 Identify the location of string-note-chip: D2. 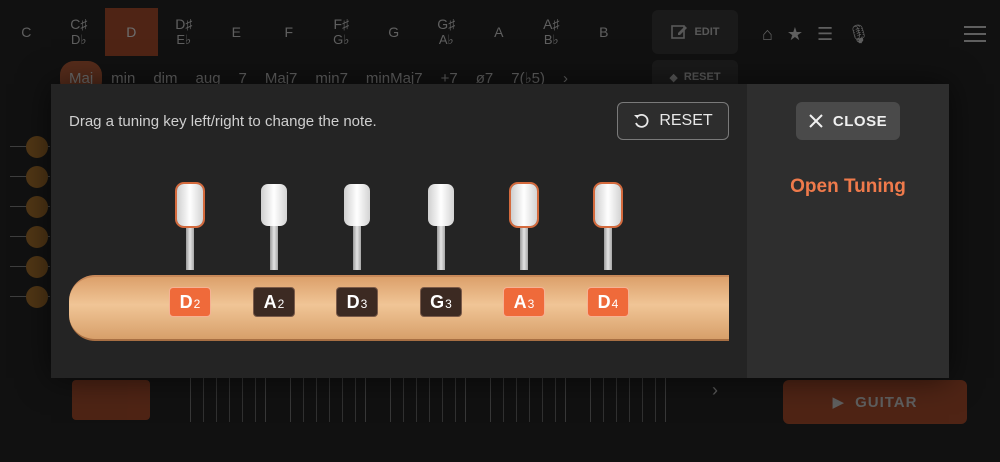
(190, 302).